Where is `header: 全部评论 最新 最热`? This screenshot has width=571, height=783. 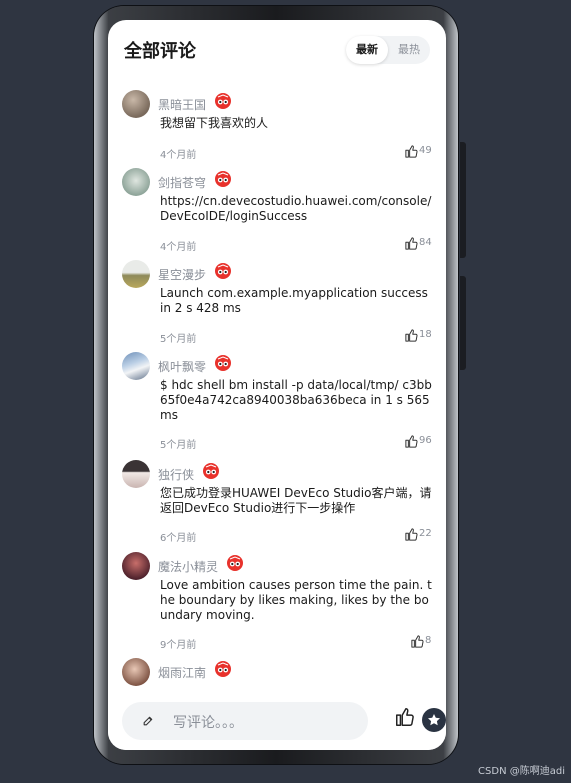 header: 全部评论 最新 最热 is located at coordinates (277, 51).